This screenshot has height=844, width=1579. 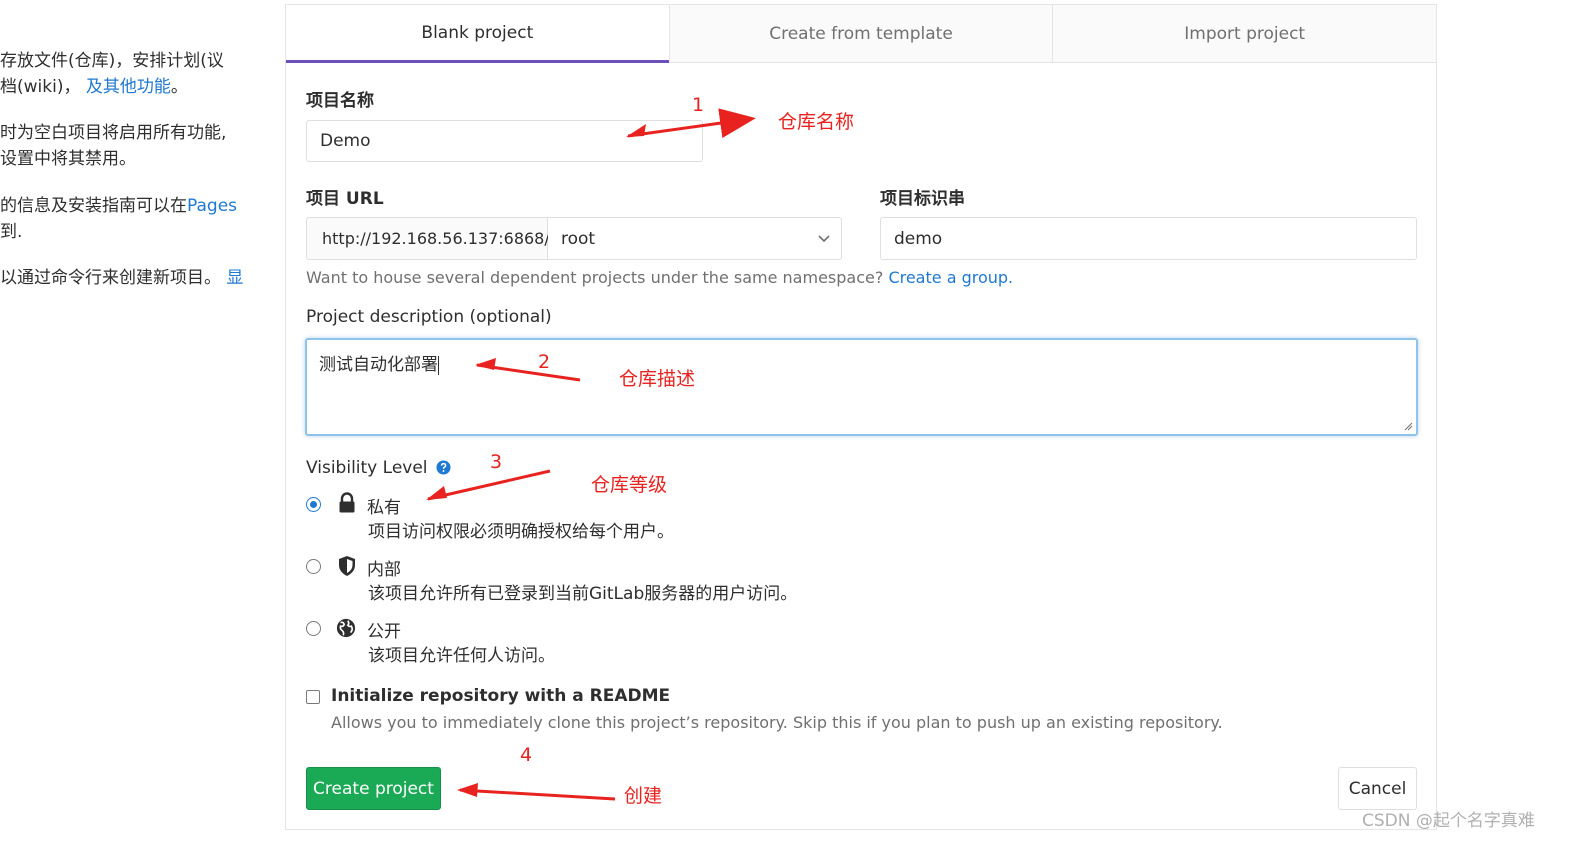 I want to click on visibility-private-title: 私有, so click(x=384, y=508).